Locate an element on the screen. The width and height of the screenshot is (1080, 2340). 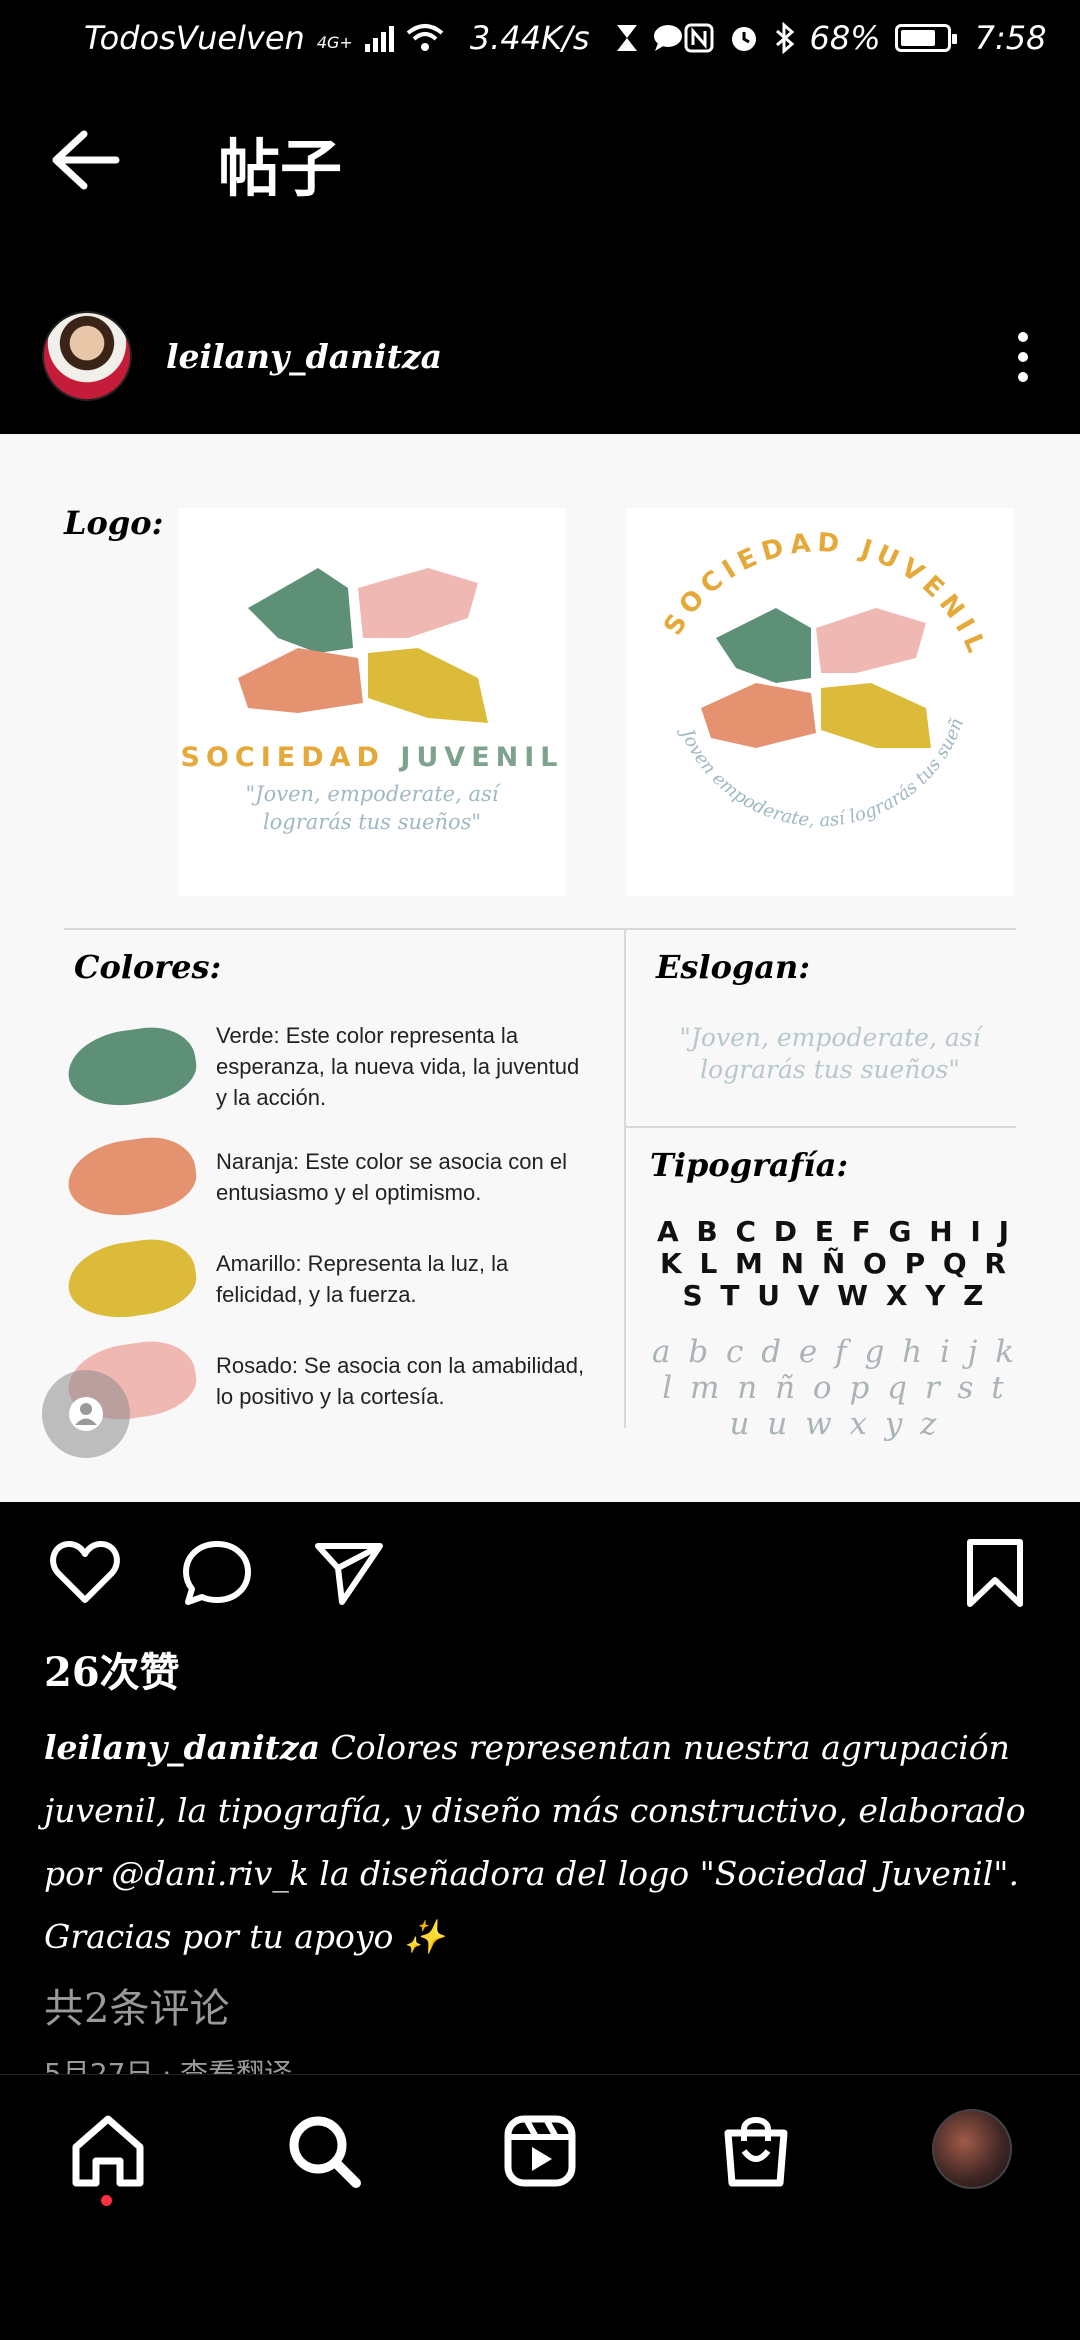
arrow-left-icon is located at coordinates (84, 160).